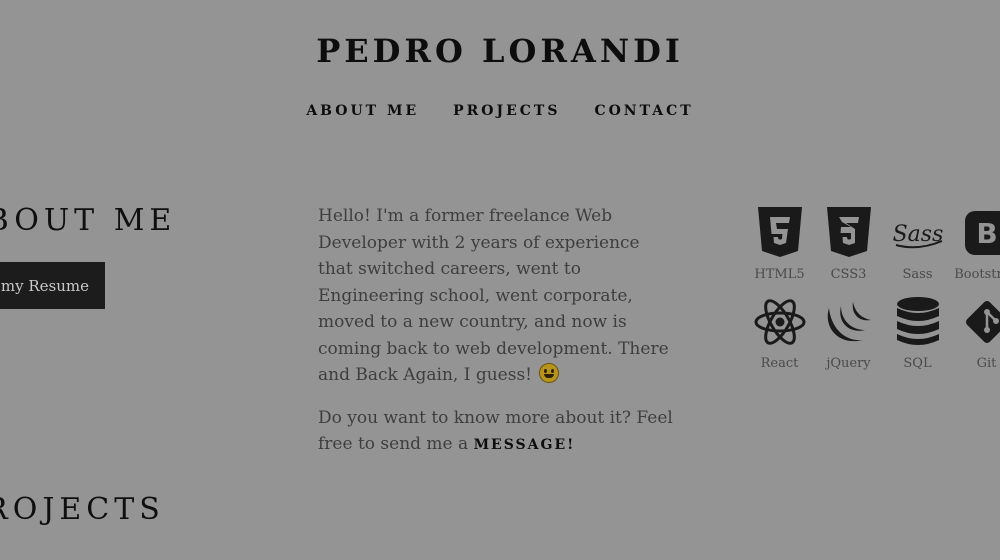 The height and width of the screenshot is (560, 1000). What do you see at coordinates (917, 274) in the screenshot?
I see `skill-label: Sass` at bounding box center [917, 274].